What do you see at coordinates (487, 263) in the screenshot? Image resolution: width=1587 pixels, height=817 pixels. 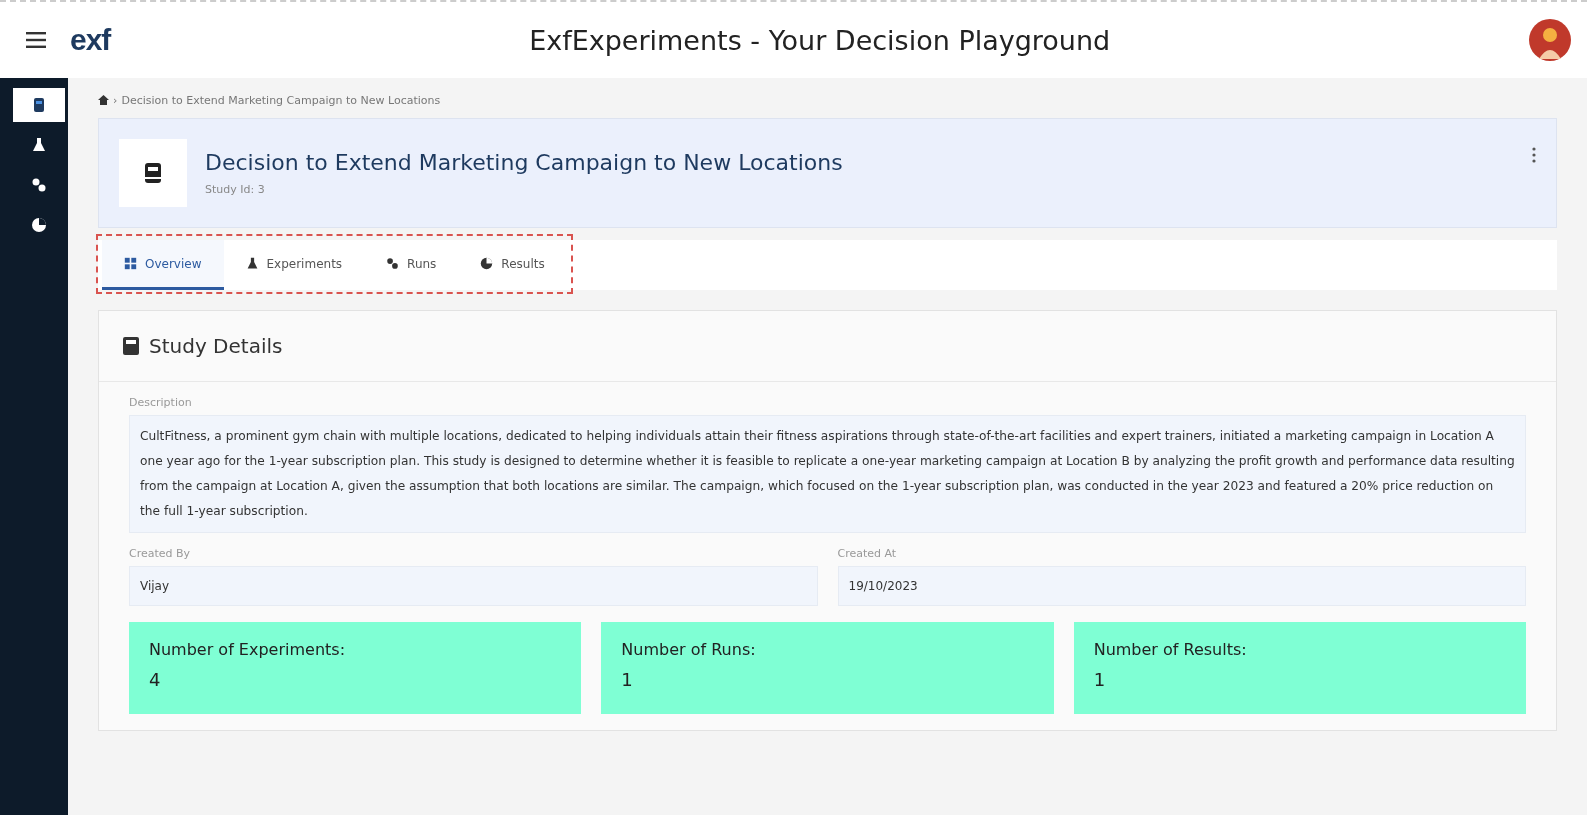 I see `pie-icon` at bounding box center [487, 263].